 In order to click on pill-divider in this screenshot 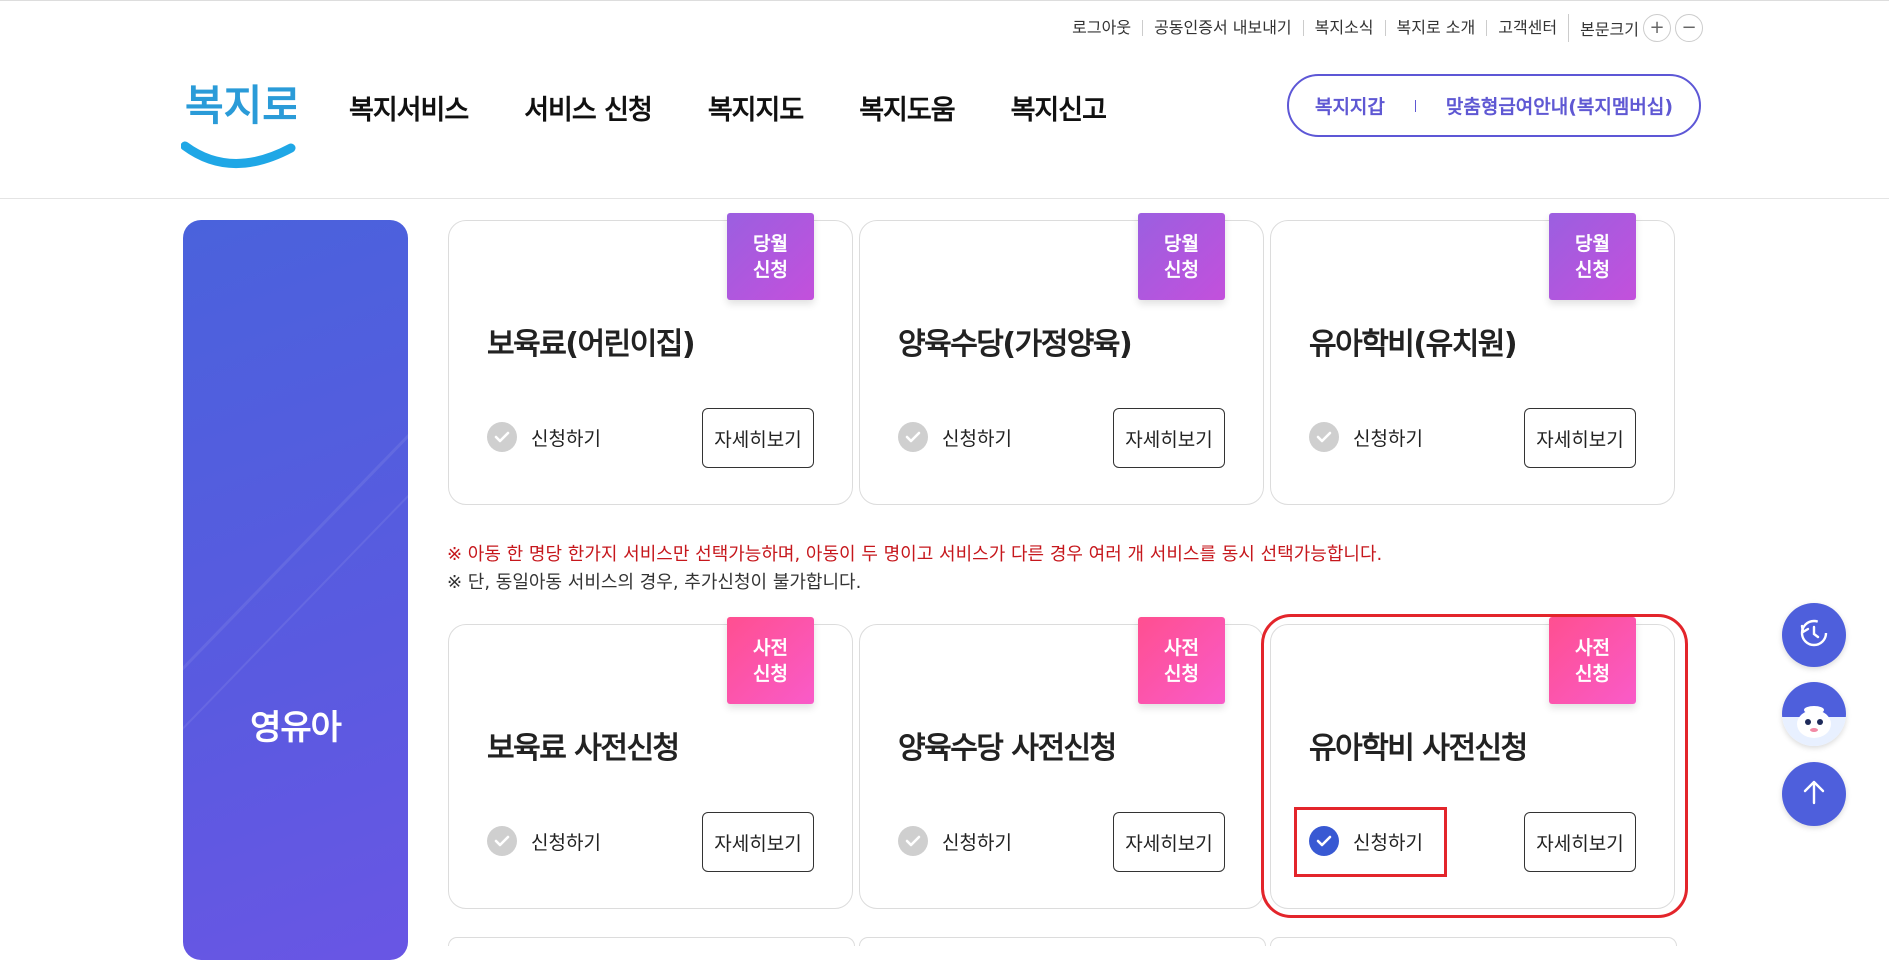, I will do `click(1415, 105)`.